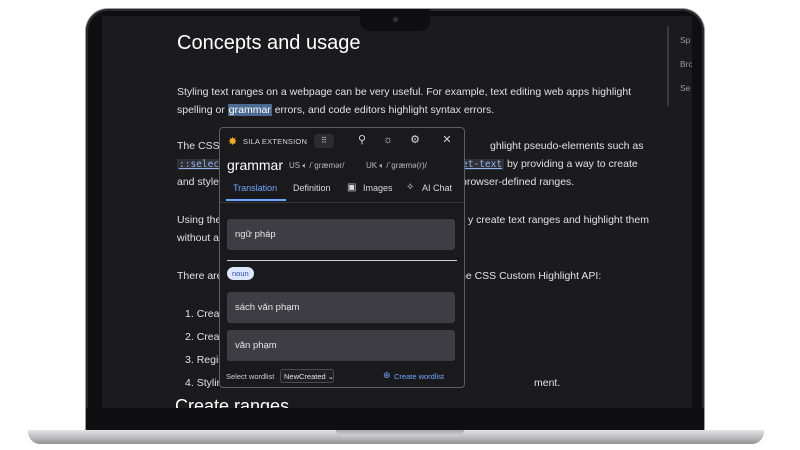  I want to click on main-translation: ngữ pháp, so click(341, 234).